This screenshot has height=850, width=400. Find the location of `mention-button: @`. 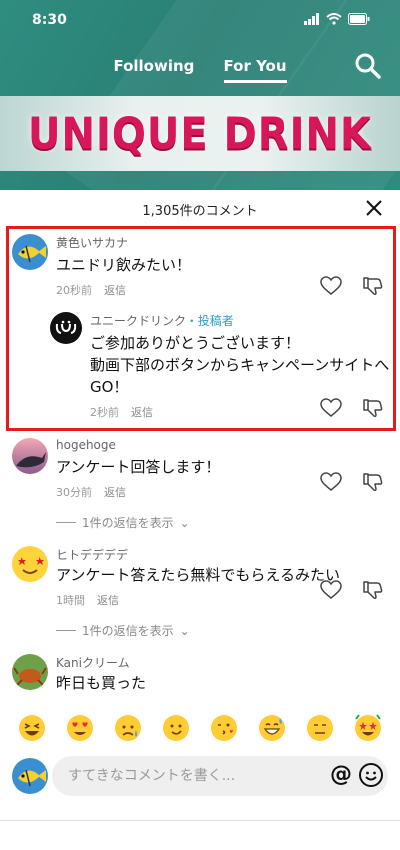

mention-button: @ is located at coordinates (341, 775).